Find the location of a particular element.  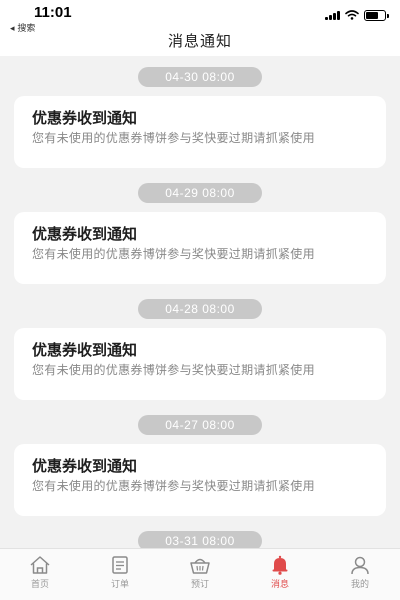

basket-icon is located at coordinates (200, 566).